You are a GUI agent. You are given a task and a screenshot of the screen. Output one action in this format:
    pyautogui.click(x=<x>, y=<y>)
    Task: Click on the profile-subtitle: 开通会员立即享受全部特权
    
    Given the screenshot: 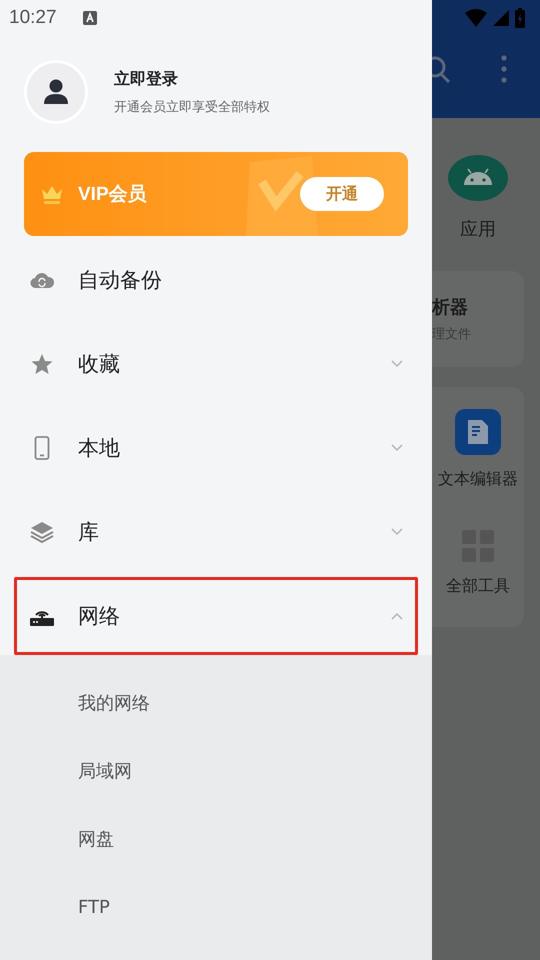 What is the action you would take?
    pyautogui.click(x=192, y=107)
    